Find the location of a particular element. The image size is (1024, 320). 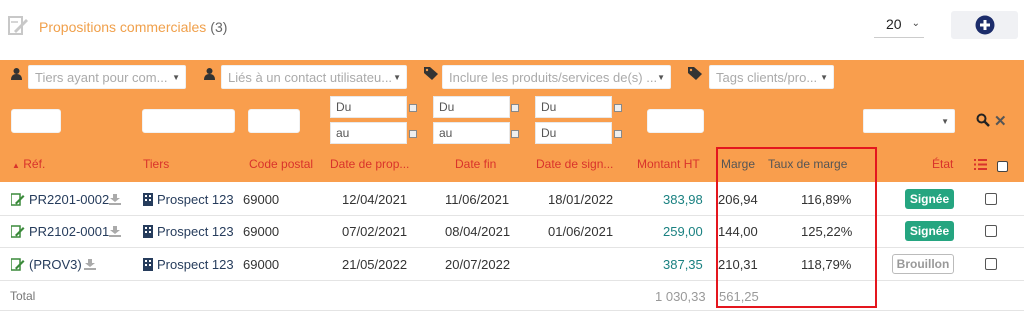

page-size-select: 20 ⌄ is located at coordinates (899, 26).